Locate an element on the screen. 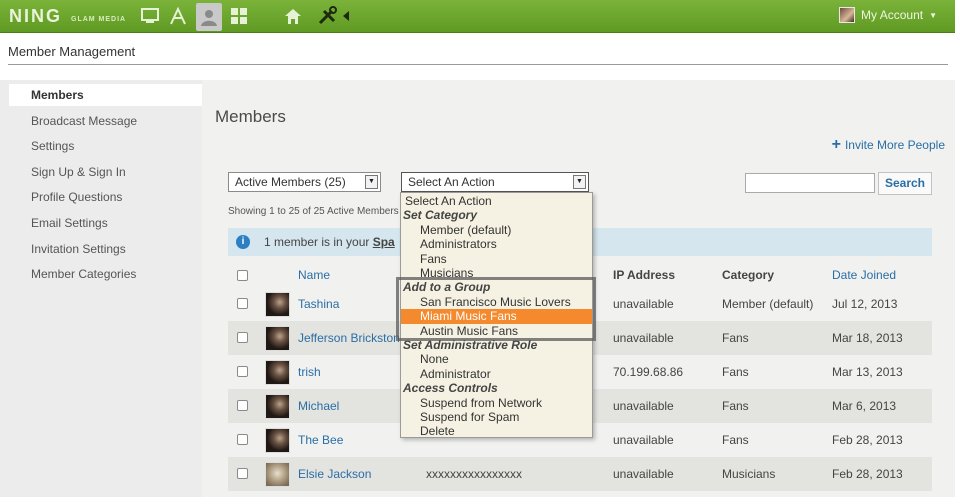  member-date-joined: Mar 13, 2013 is located at coordinates (867, 372).